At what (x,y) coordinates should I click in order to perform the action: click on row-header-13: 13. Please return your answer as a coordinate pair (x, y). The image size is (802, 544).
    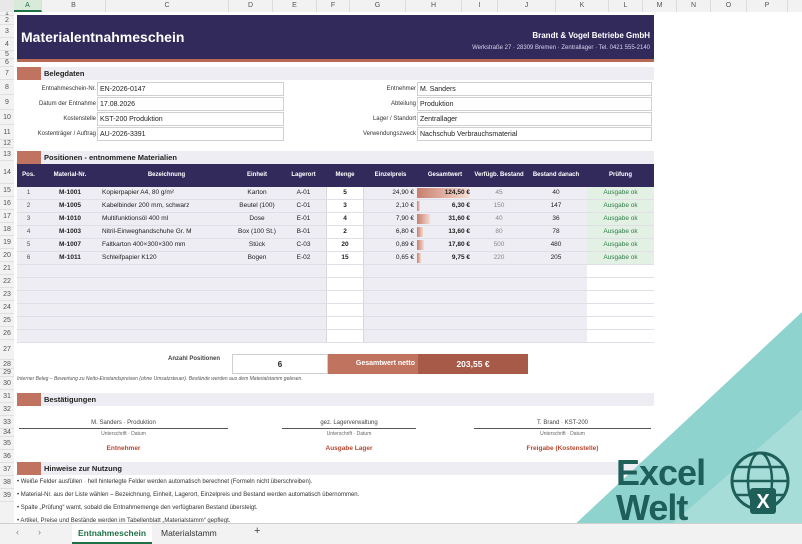
    Looking at the image, I should click on (7, 154).